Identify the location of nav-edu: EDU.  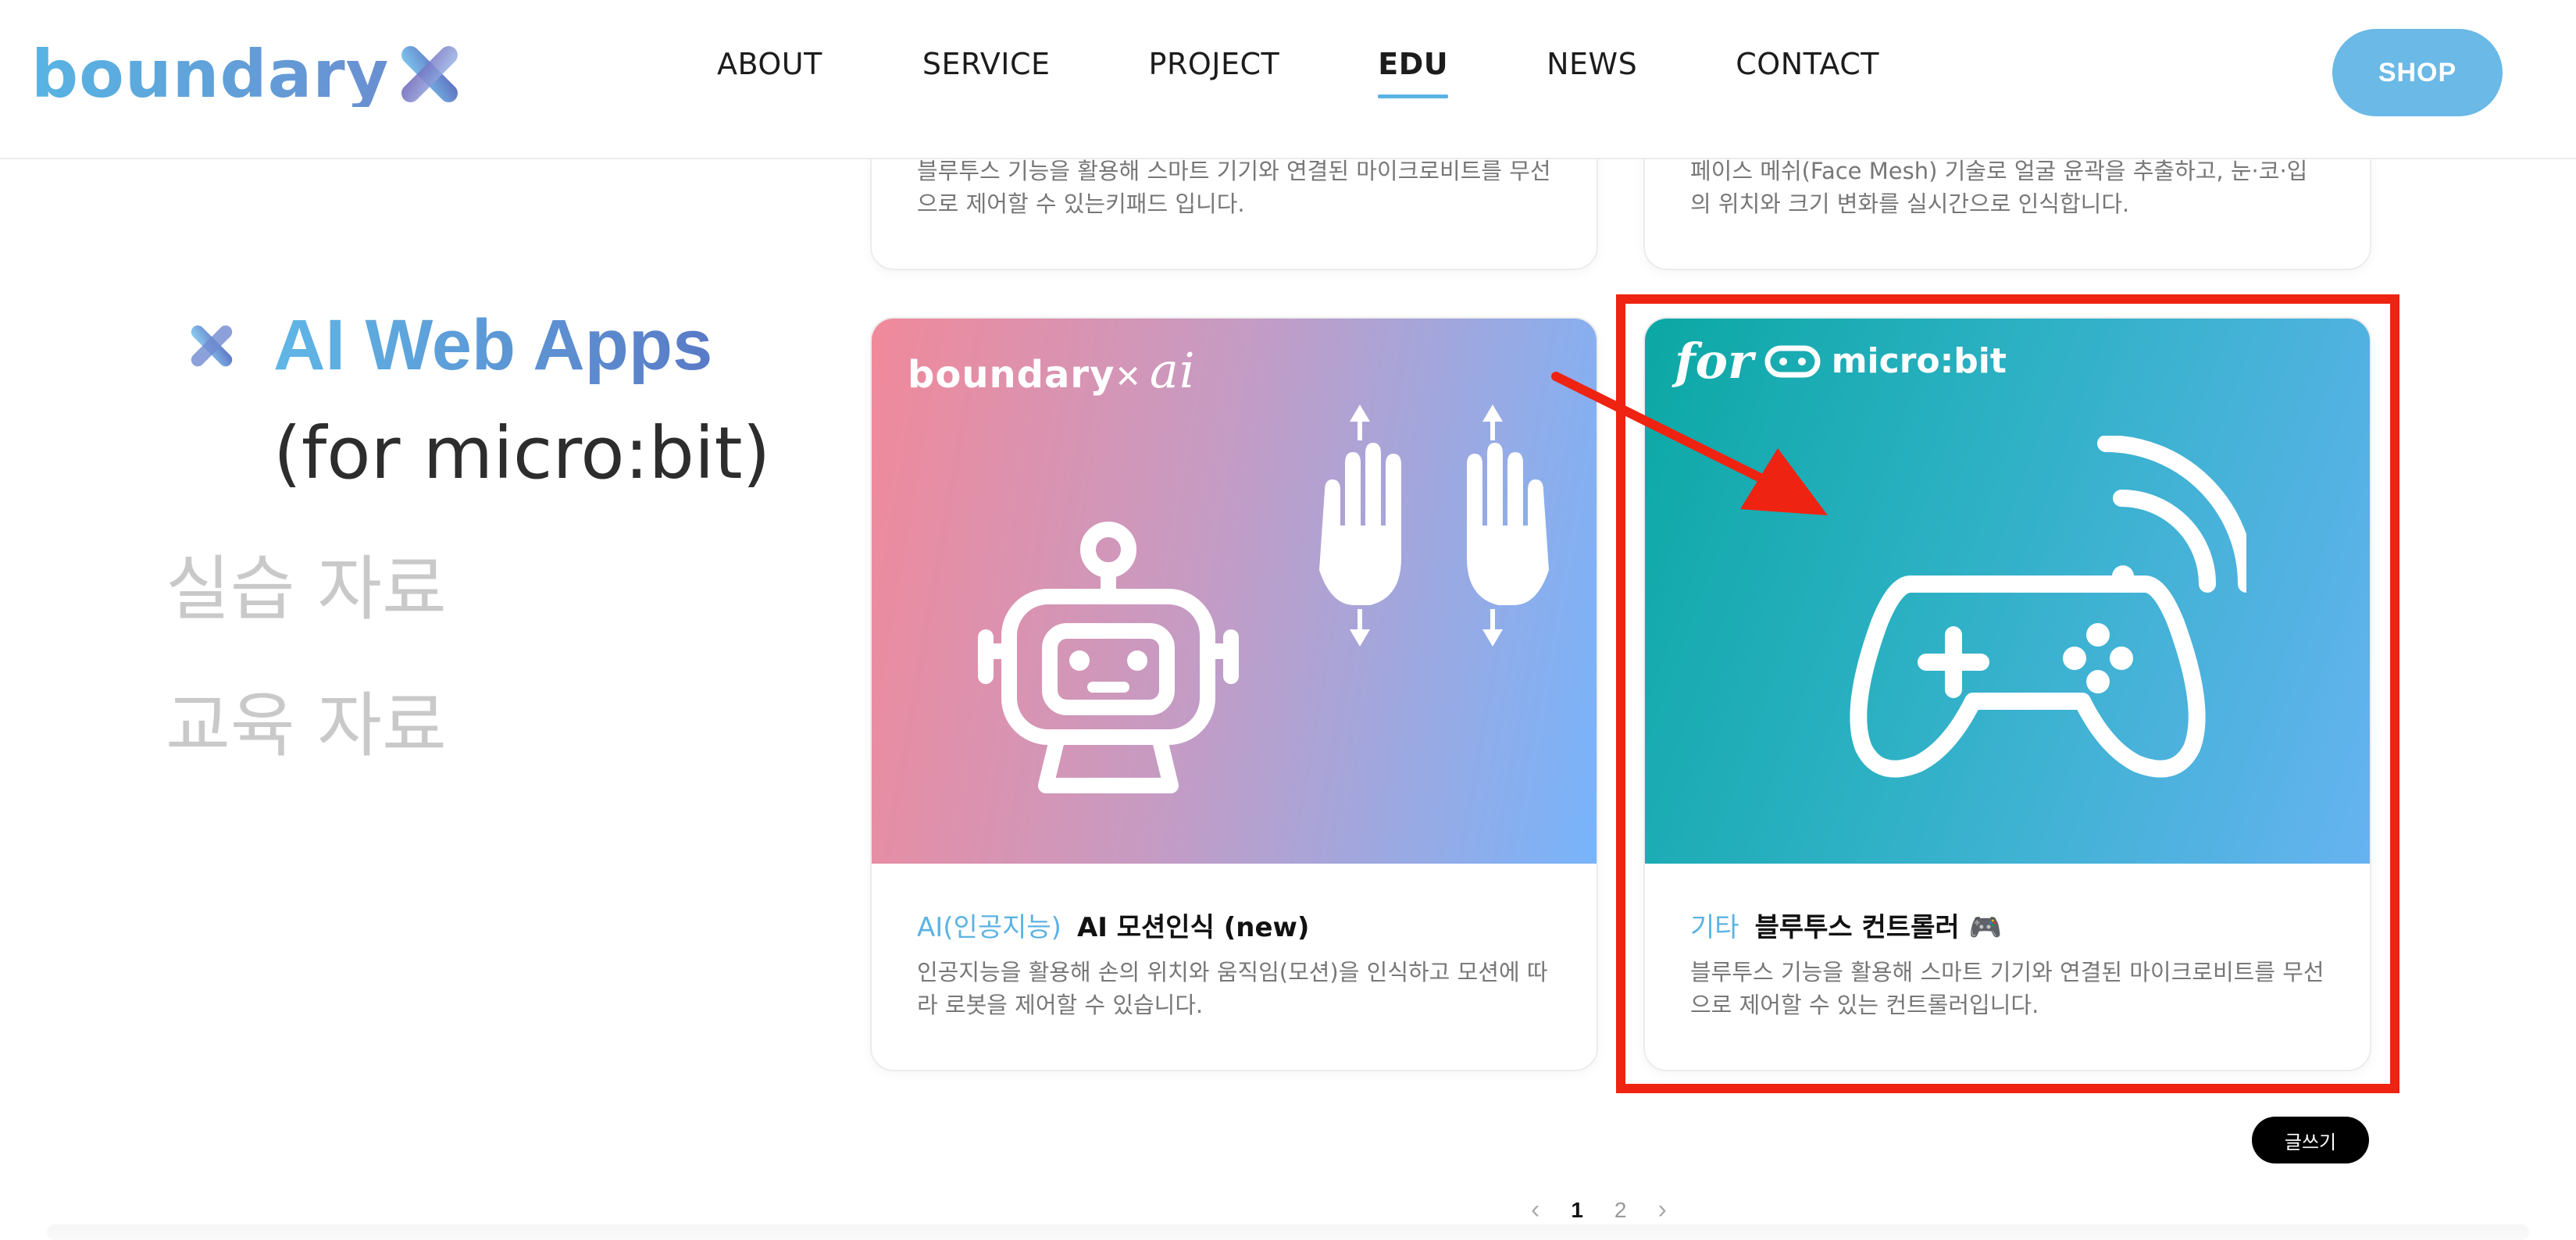
(1413, 73).